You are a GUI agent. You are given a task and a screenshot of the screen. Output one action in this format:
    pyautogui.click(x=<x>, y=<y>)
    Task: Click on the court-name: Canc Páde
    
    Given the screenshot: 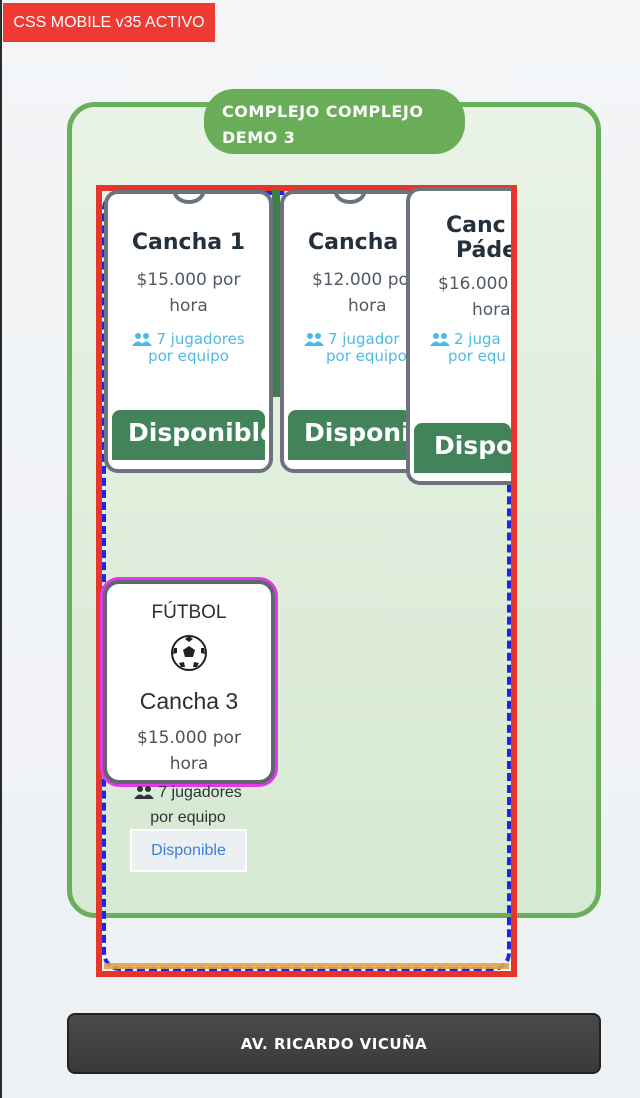 What is the action you would take?
    pyautogui.click(x=478, y=238)
    